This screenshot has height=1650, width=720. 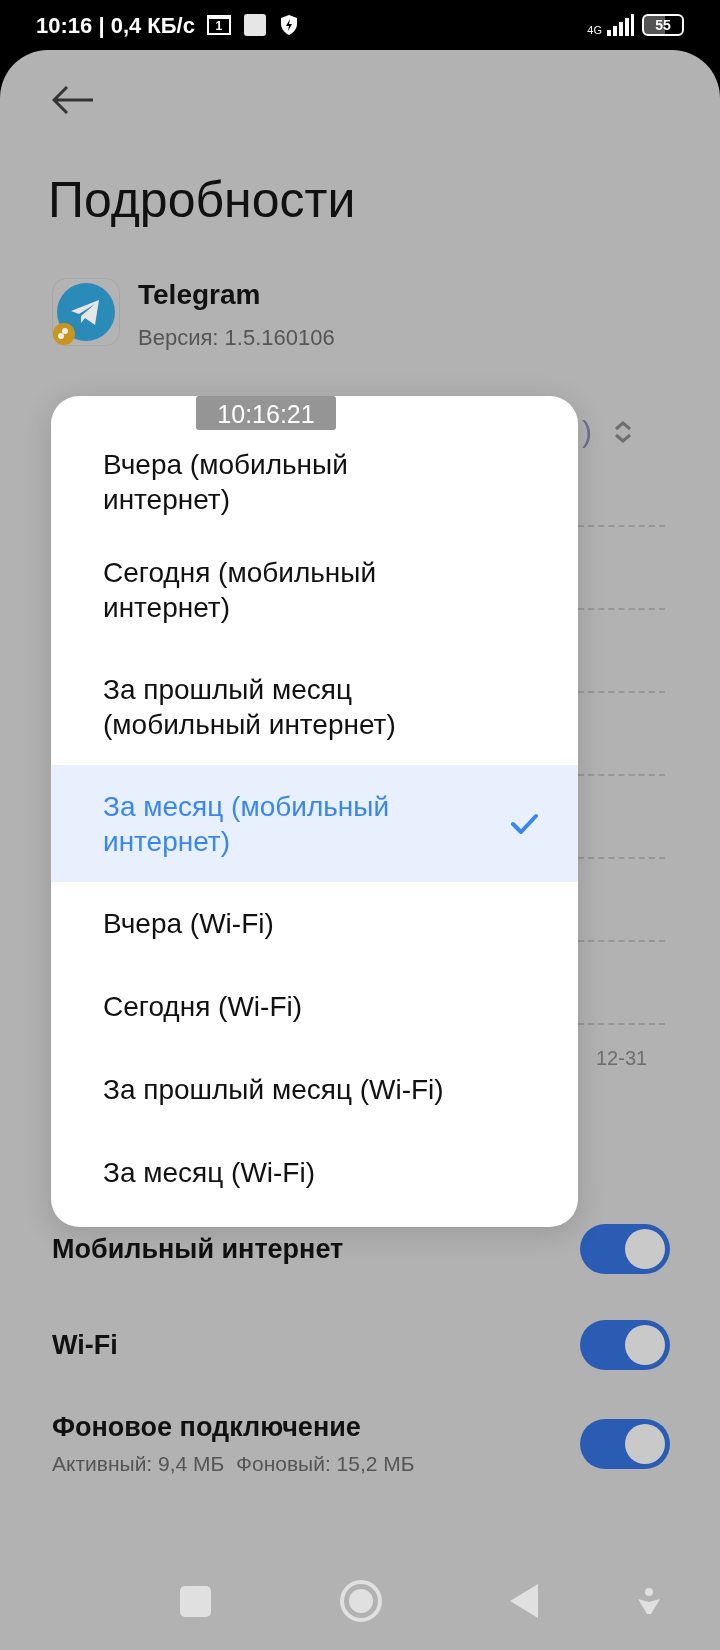 I want to click on setting-label: Фоновое подключение, so click(x=207, y=1427).